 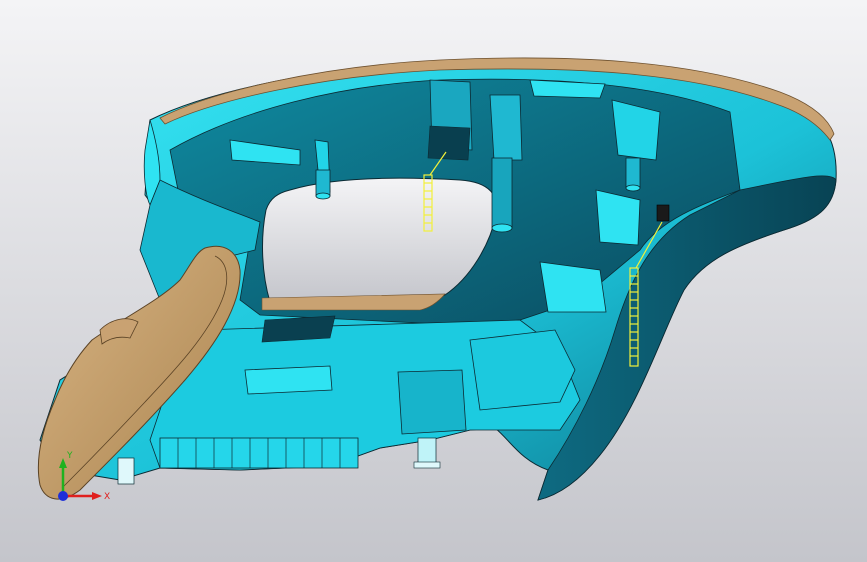 What do you see at coordinates (522, 370) in the screenshot?
I see `lower-step-right` at bounding box center [522, 370].